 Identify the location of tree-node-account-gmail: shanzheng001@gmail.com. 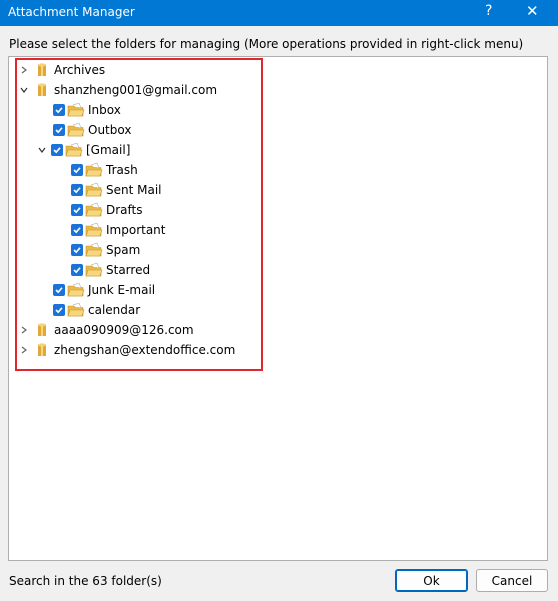
(118, 90).